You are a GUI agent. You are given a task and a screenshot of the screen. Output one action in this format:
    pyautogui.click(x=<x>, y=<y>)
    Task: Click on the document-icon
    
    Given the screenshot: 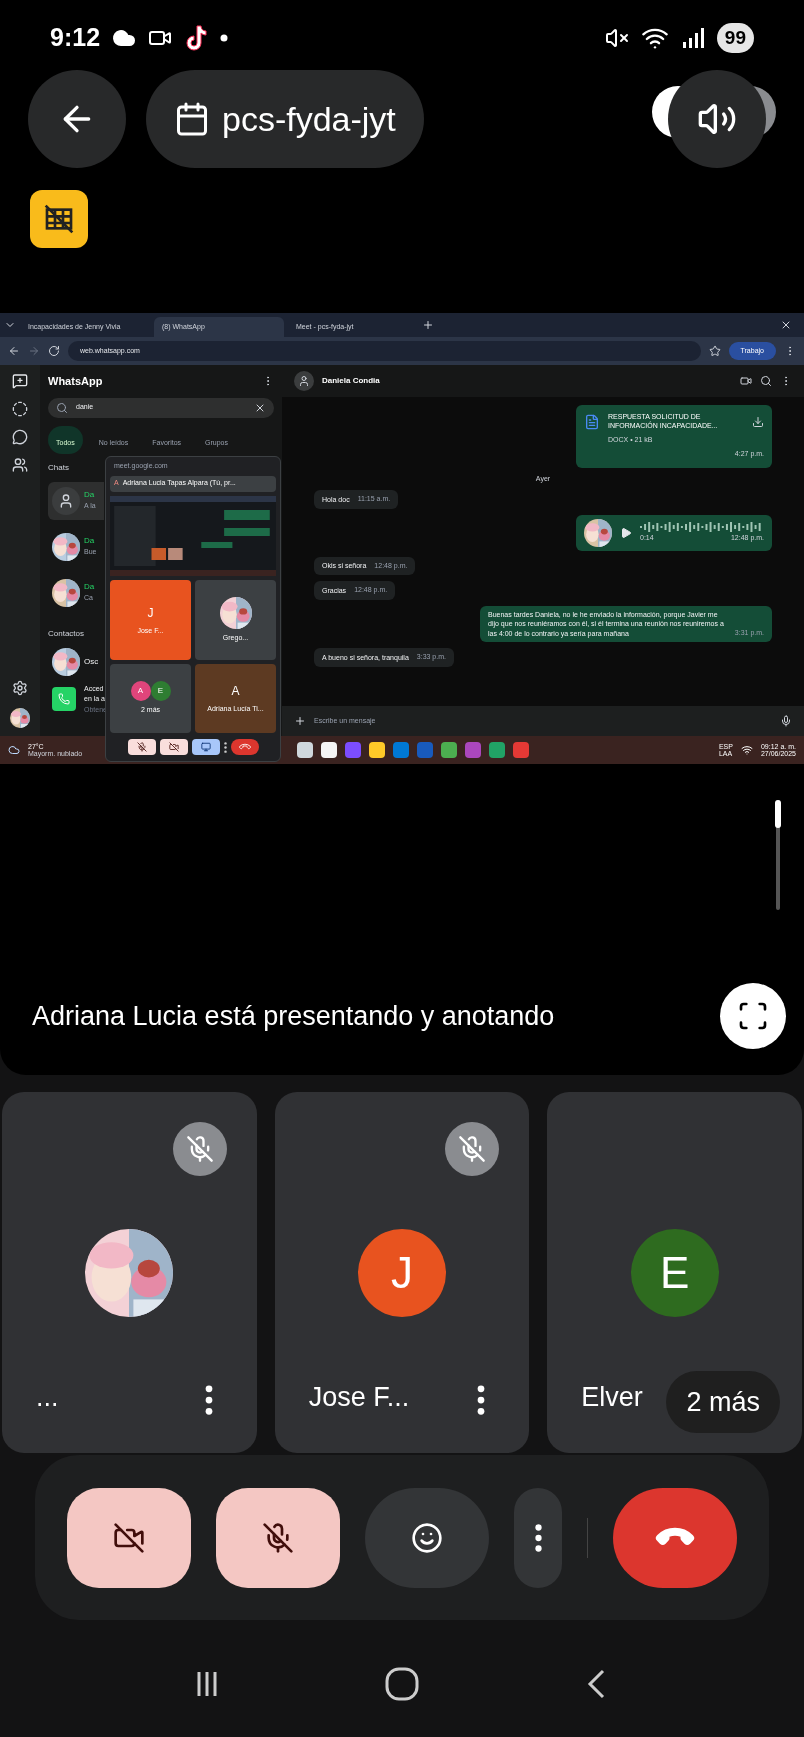 What is the action you would take?
    pyautogui.click(x=592, y=421)
    